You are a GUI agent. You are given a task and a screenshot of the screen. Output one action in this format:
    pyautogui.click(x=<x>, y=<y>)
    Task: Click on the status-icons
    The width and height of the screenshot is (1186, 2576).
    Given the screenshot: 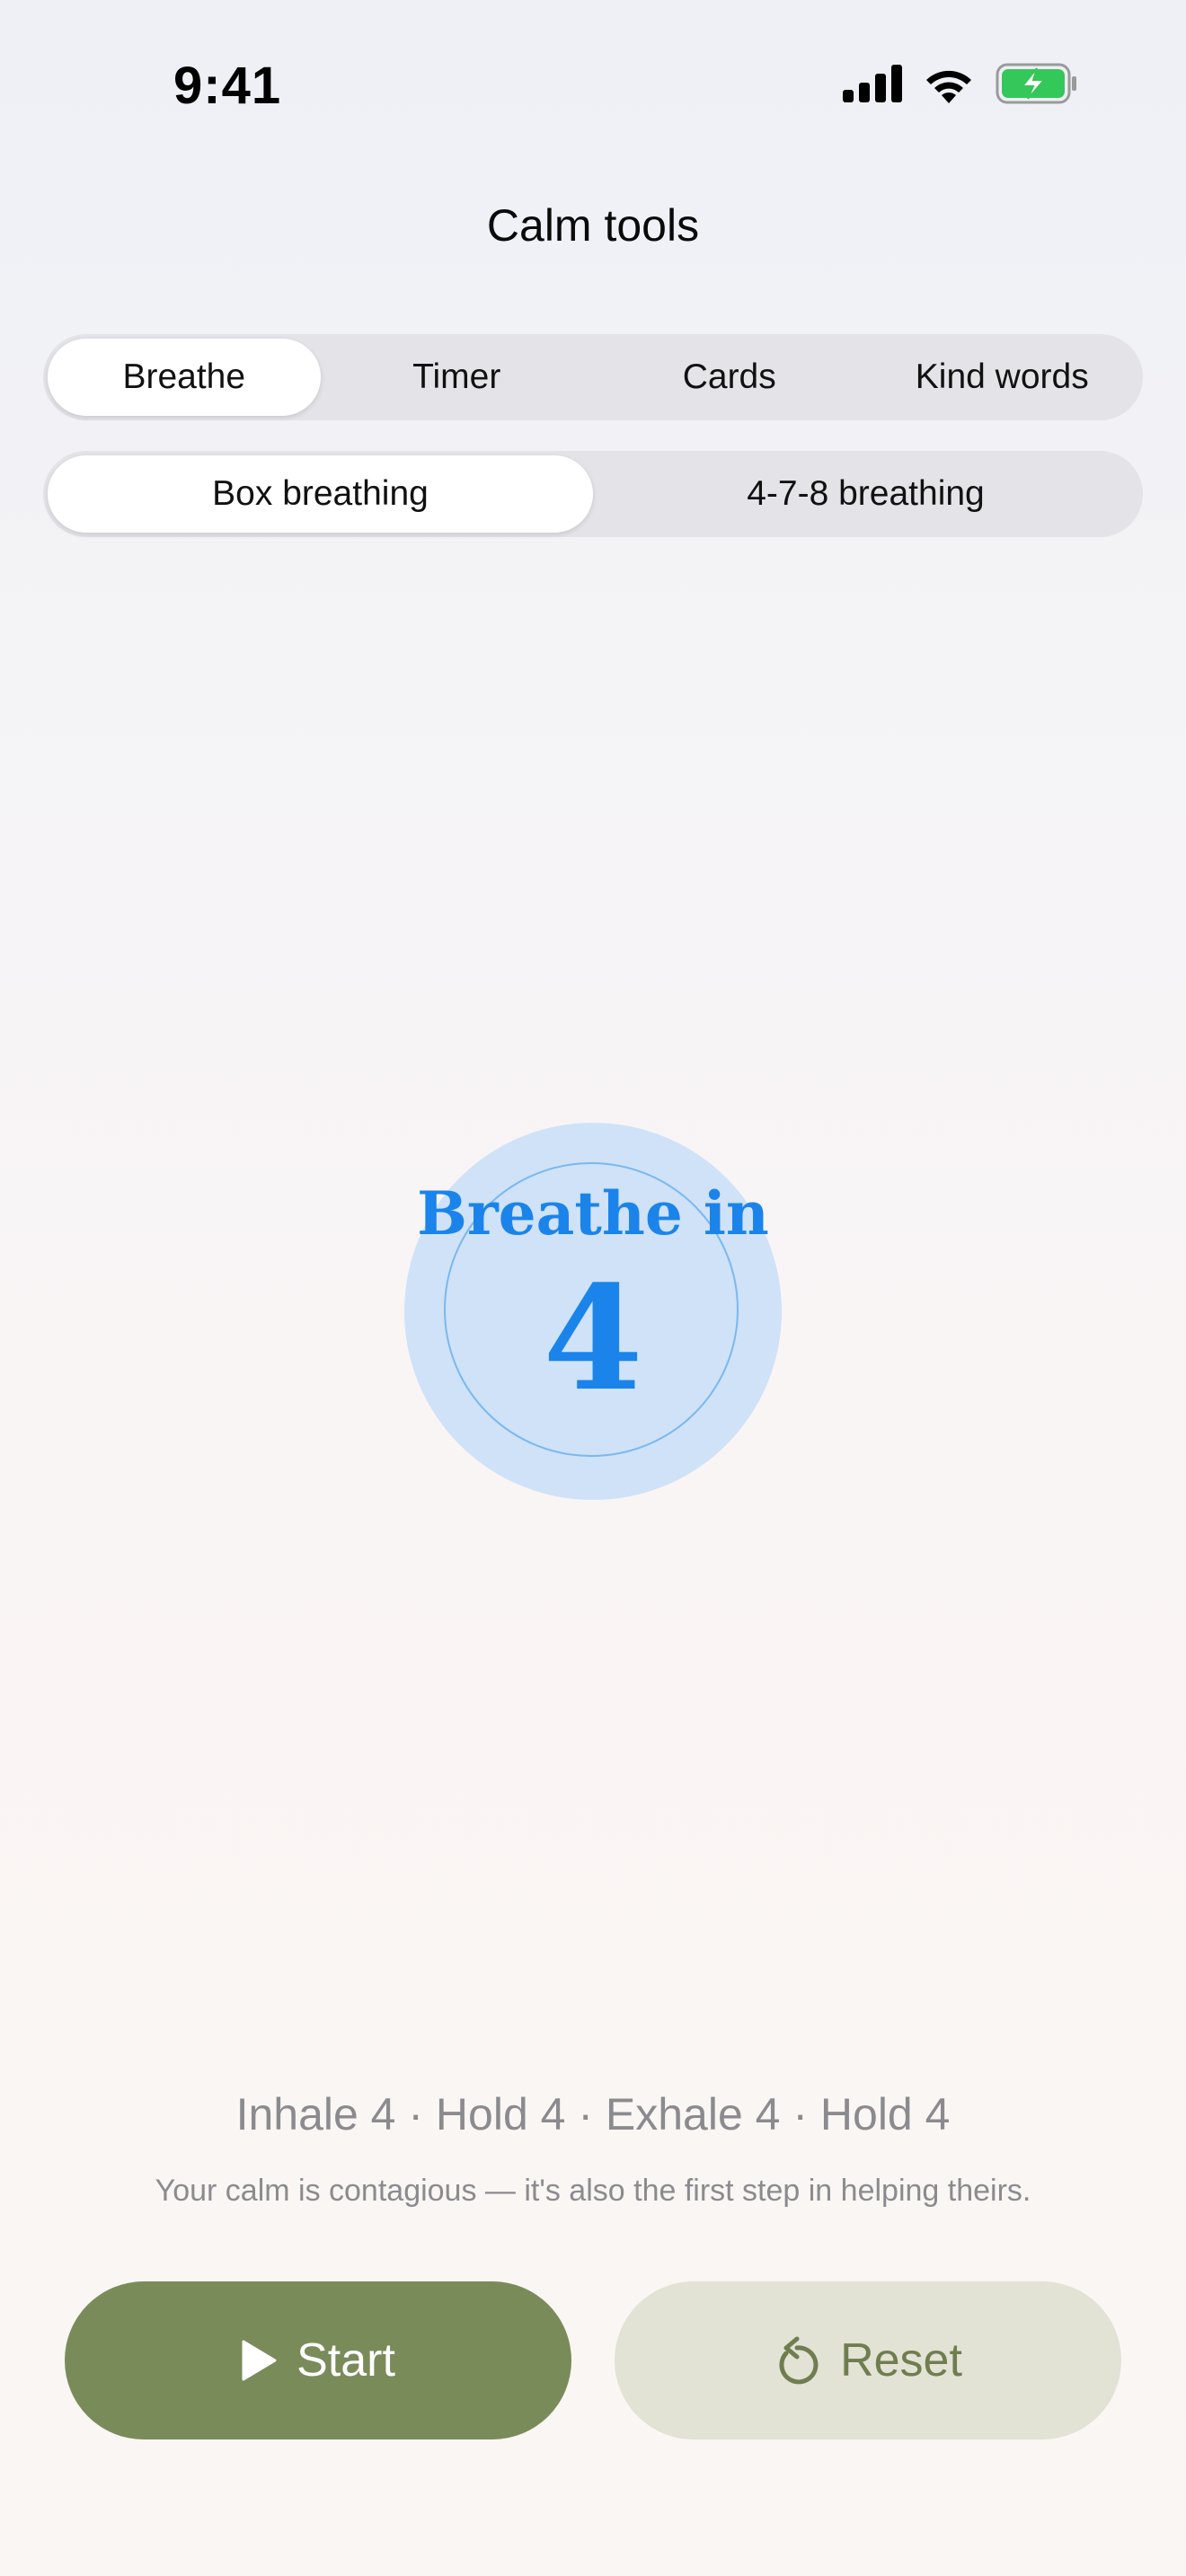 What is the action you would take?
    pyautogui.click(x=960, y=86)
    